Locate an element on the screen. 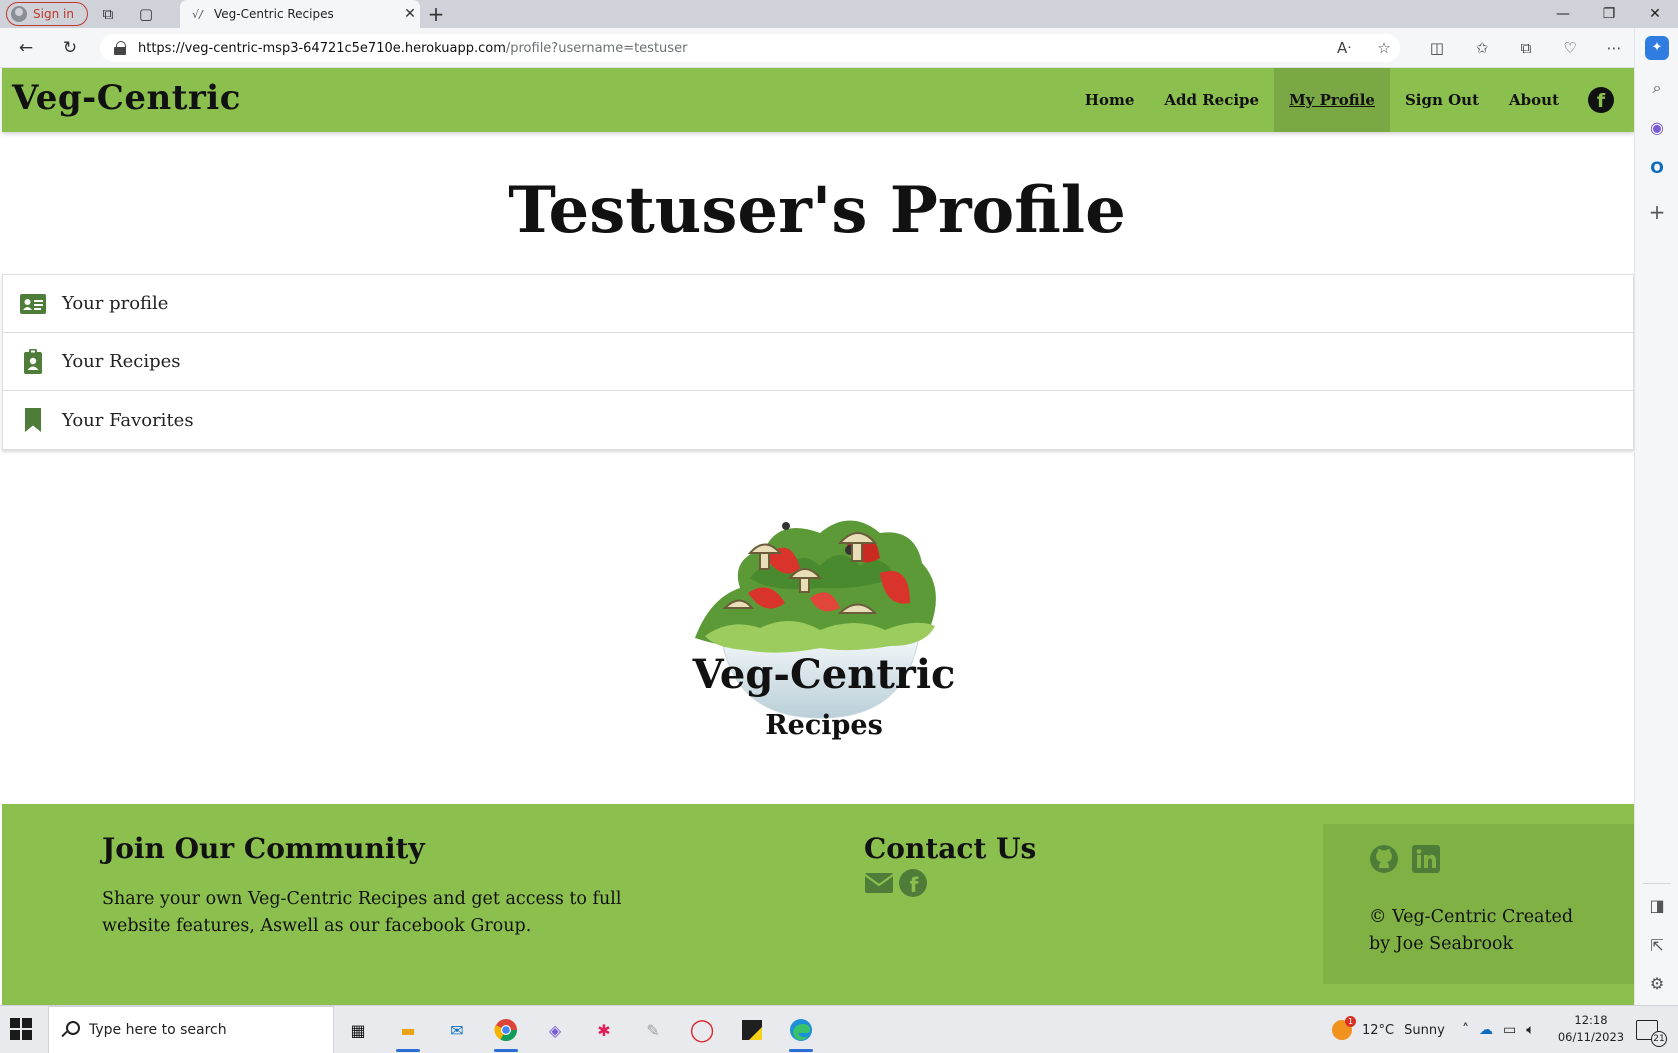 The height and width of the screenshot is (1053, 1678). browser-signin-button: Sign in is located at coordinates (47, 14).